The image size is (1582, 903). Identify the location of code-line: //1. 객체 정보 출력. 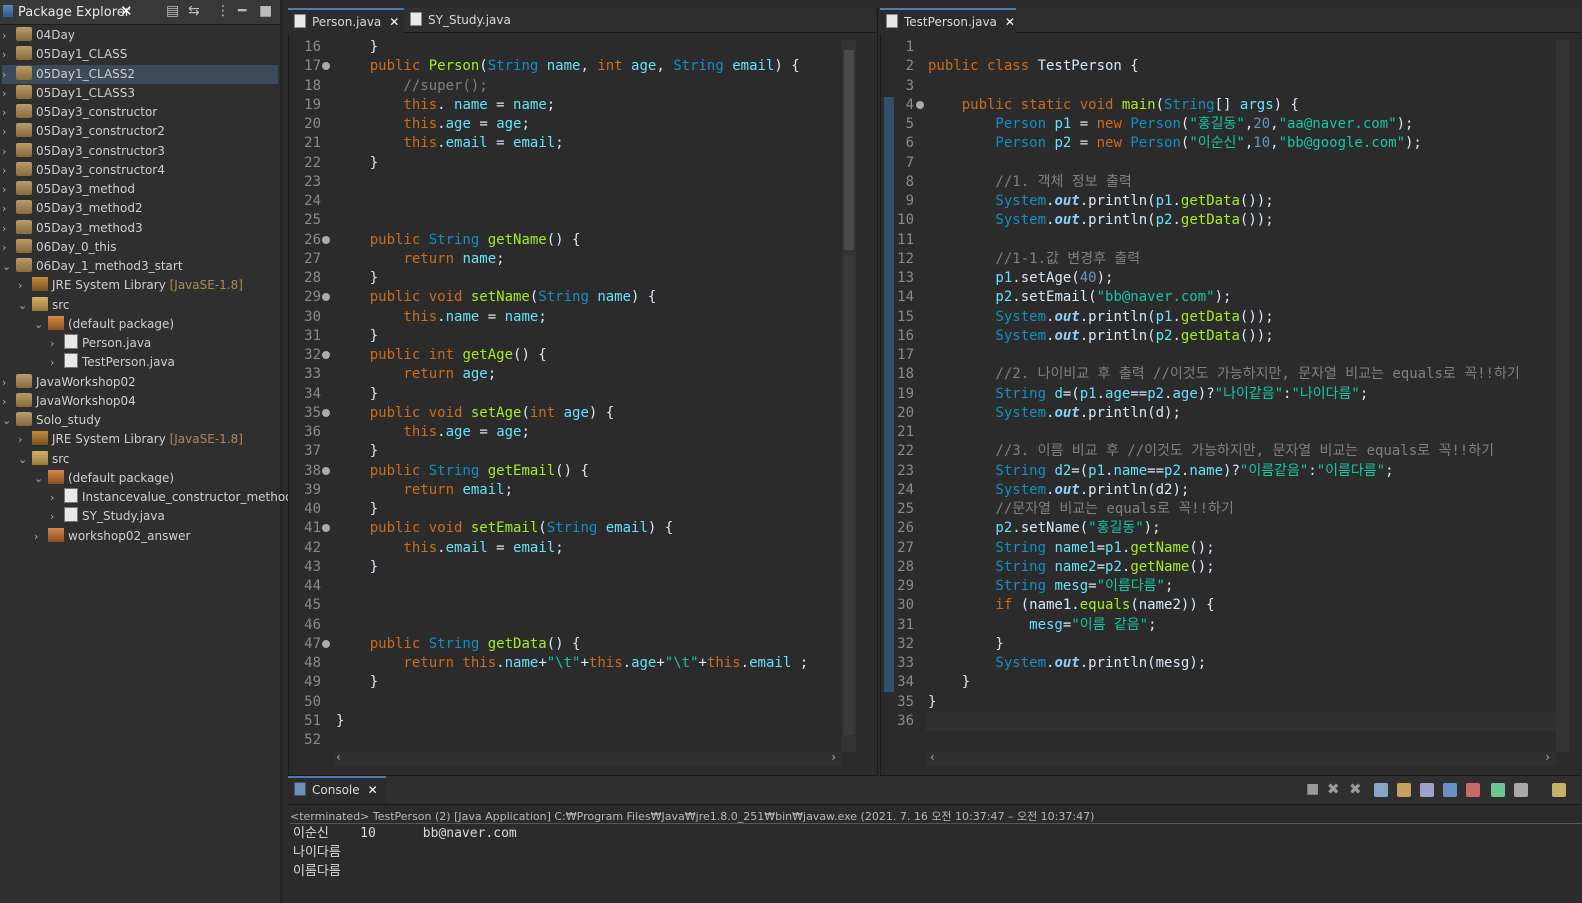
(1029, 182).